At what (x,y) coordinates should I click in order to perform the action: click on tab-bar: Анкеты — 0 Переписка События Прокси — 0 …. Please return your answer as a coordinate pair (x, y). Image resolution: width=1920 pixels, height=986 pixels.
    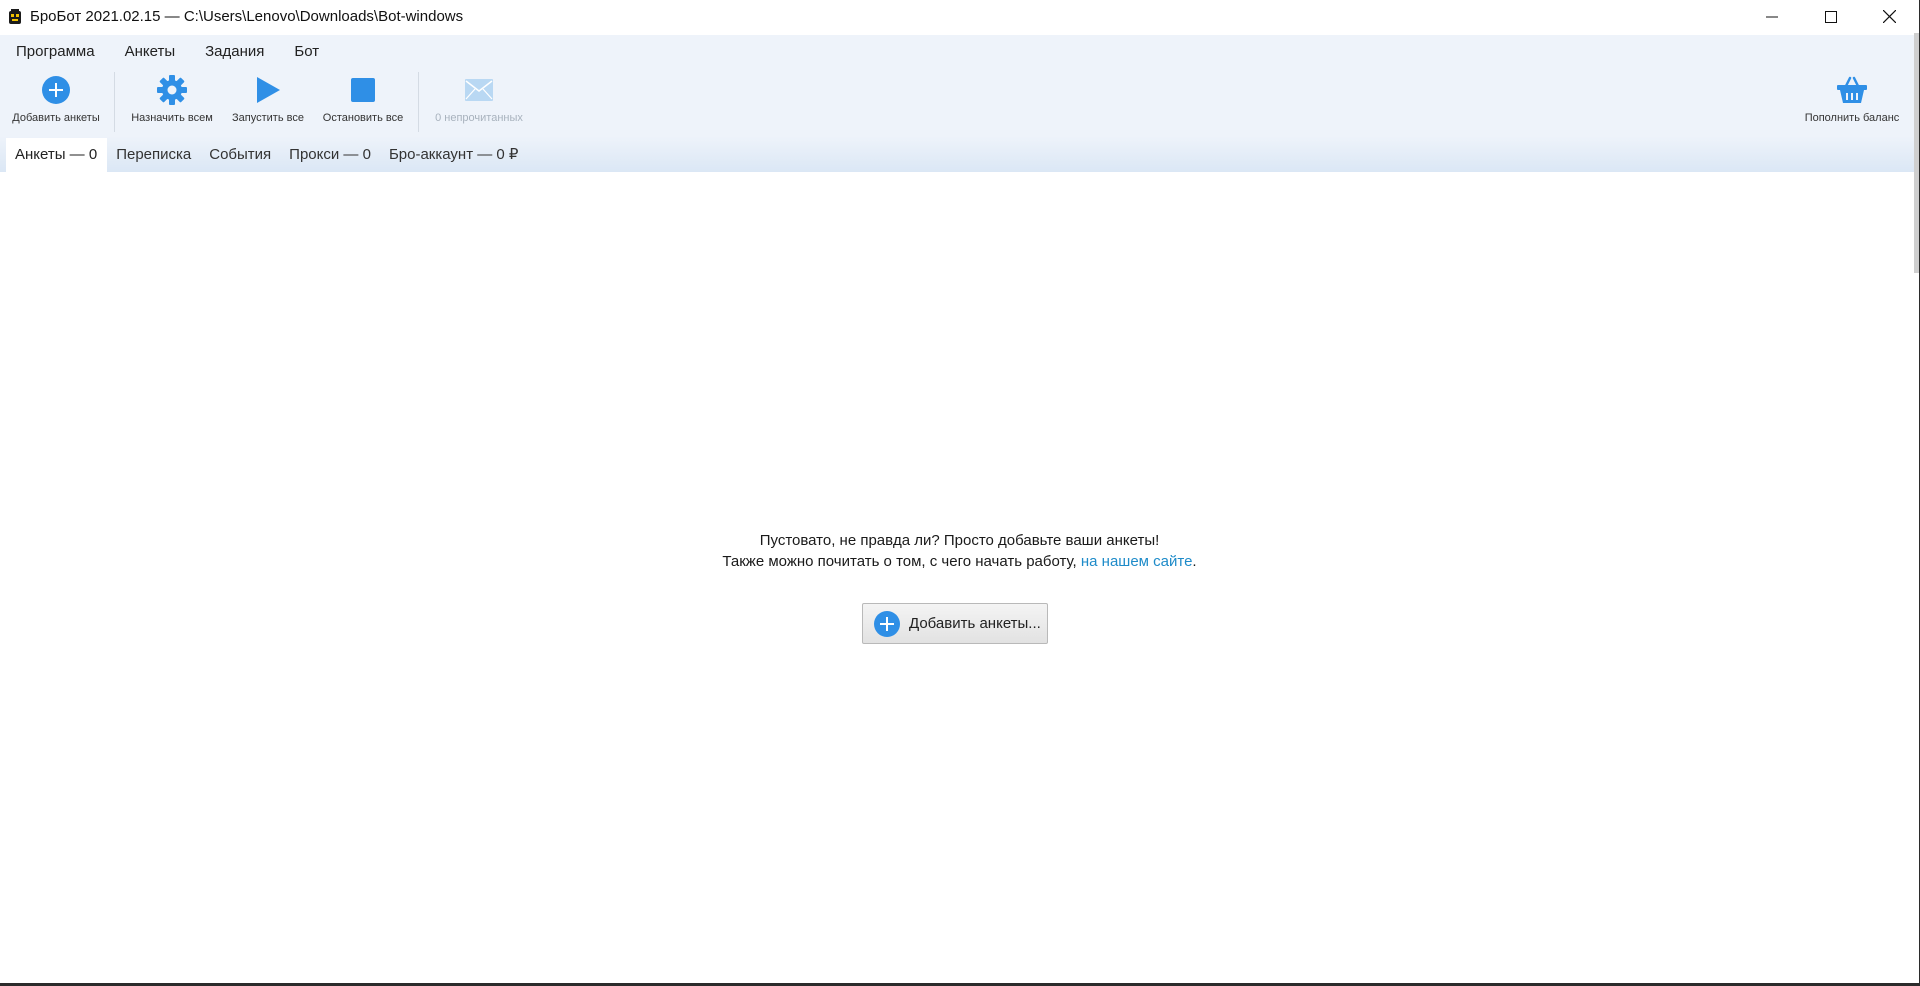
    Looking at the image, I should click on (959, 154).